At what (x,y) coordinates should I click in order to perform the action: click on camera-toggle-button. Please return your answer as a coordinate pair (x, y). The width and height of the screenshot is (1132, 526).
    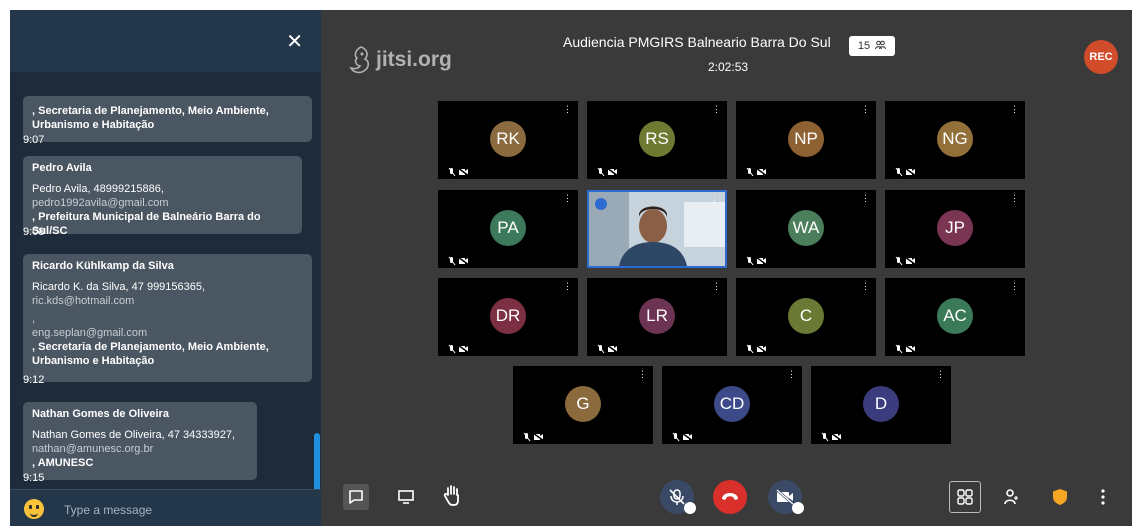
    Looking at the image, I should click on (786, 497).